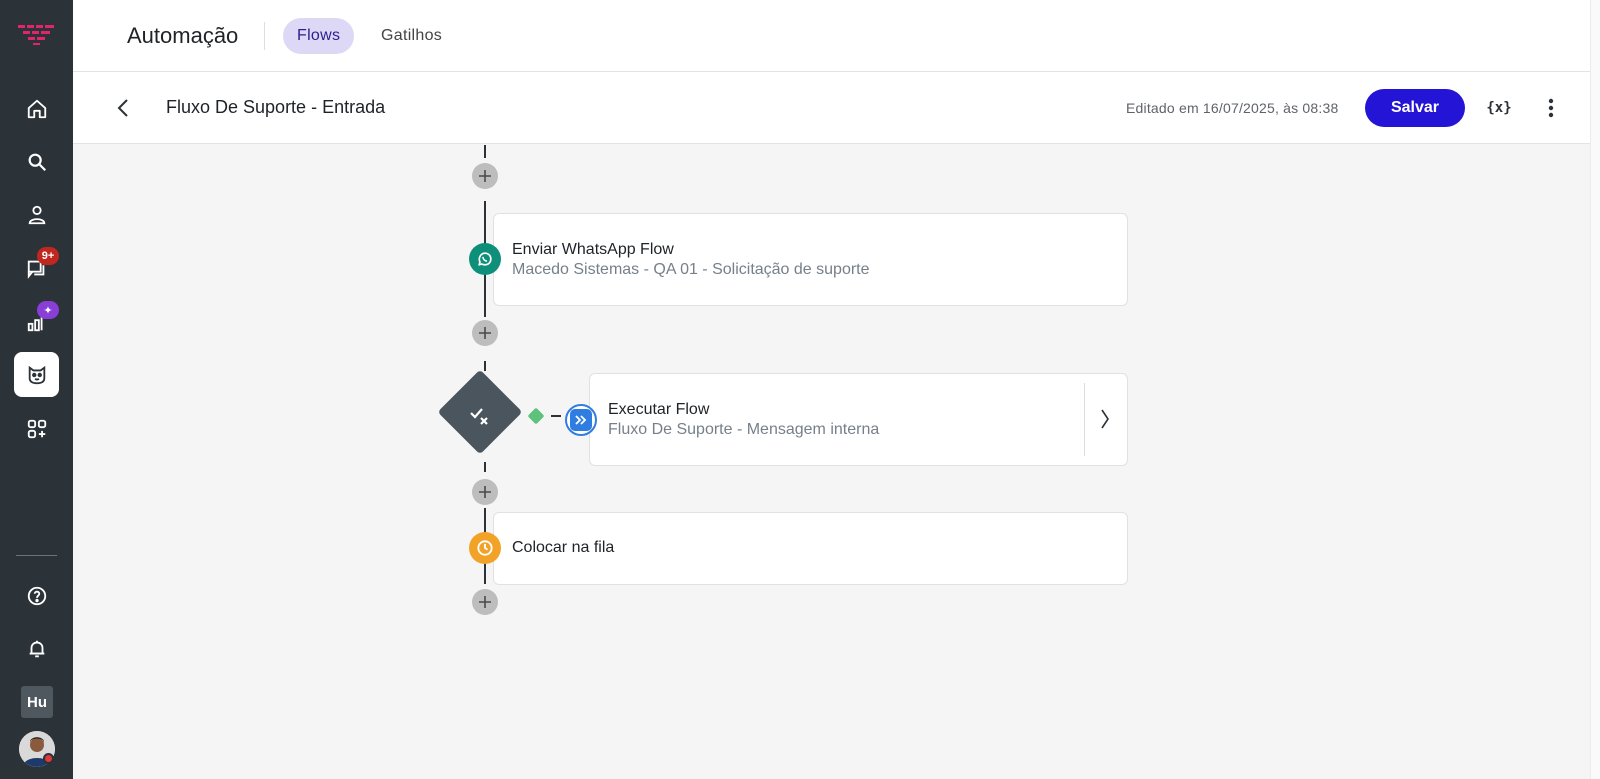  I want to click on sidebar-item-contacts, so click(36, 214).